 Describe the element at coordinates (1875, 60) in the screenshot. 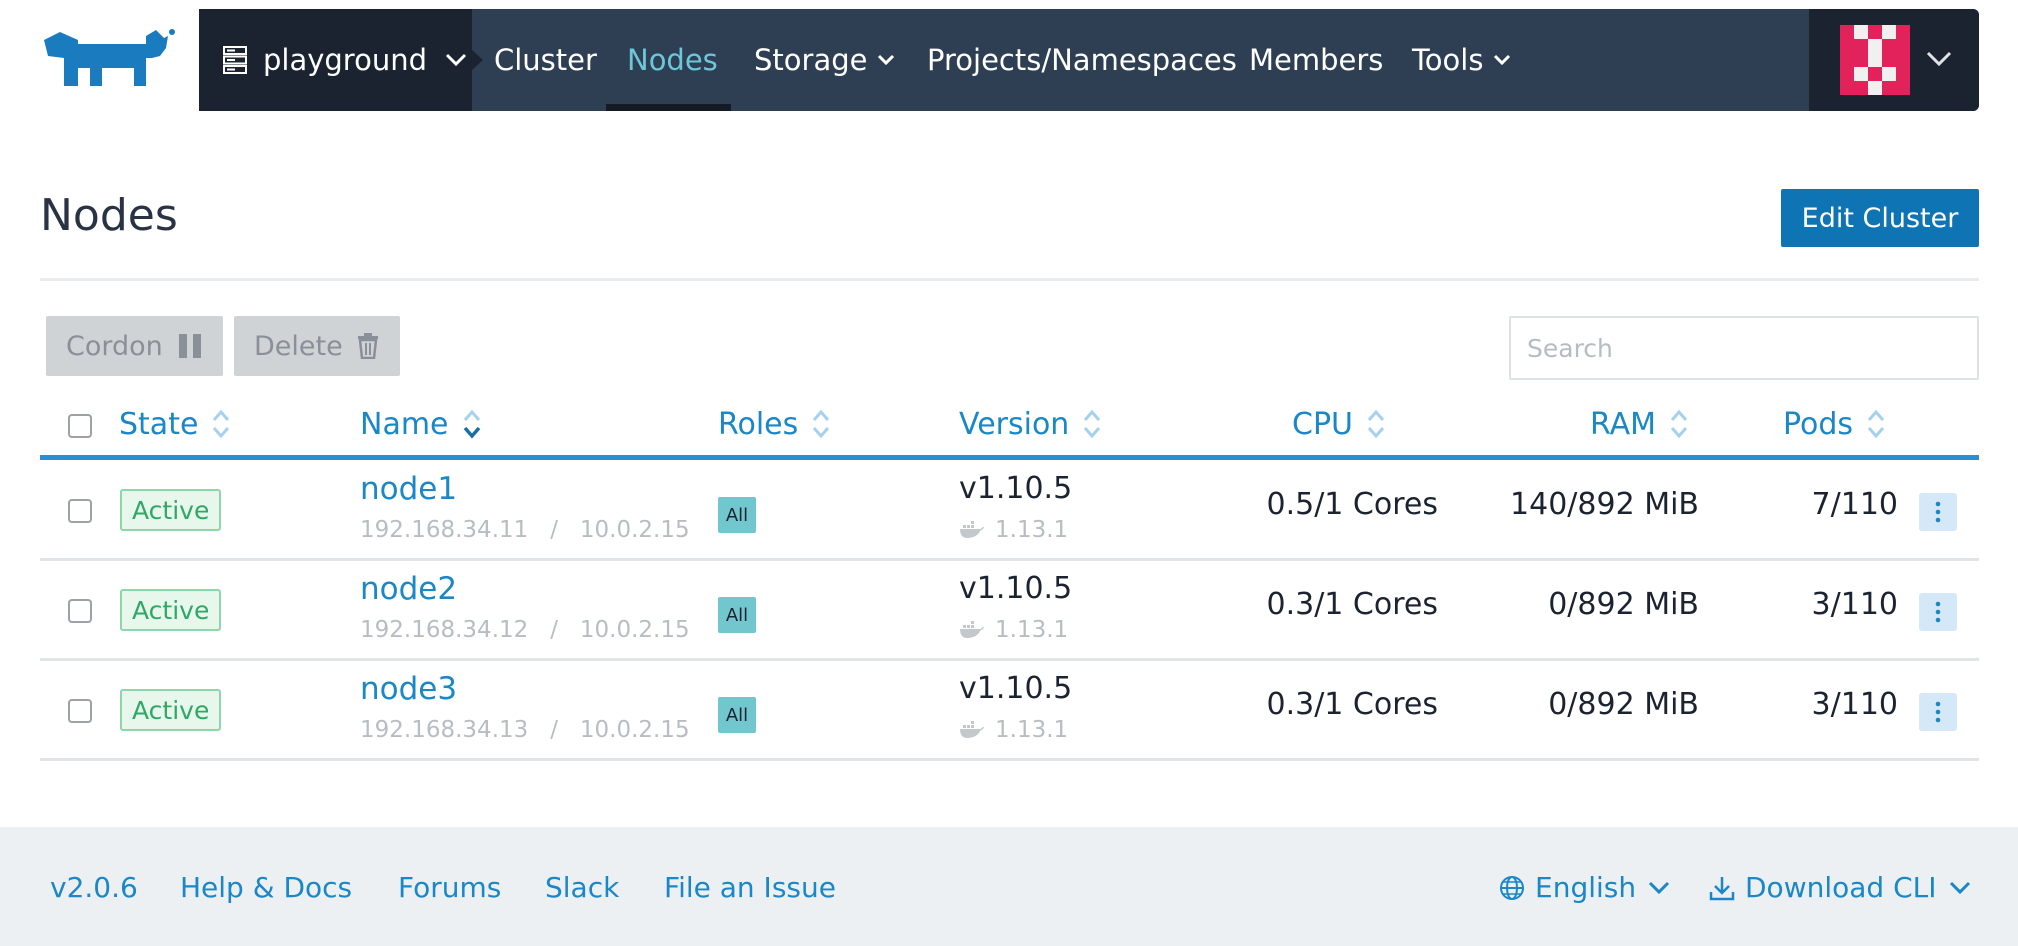

I see `identicon-avatar-icon` at that location.